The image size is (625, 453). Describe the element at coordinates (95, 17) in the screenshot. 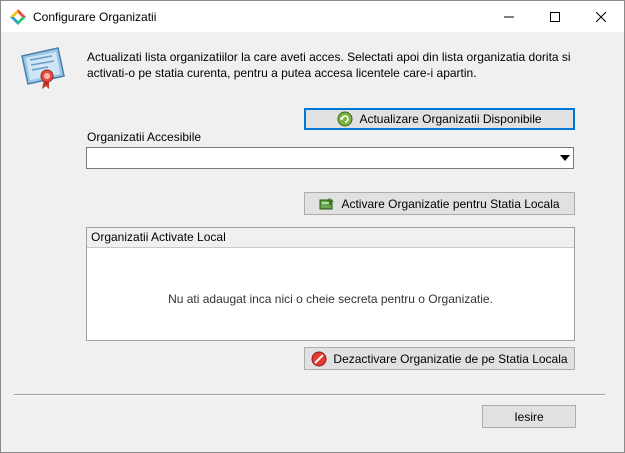

I see `window-title: Configurare Organizatii` at that location.